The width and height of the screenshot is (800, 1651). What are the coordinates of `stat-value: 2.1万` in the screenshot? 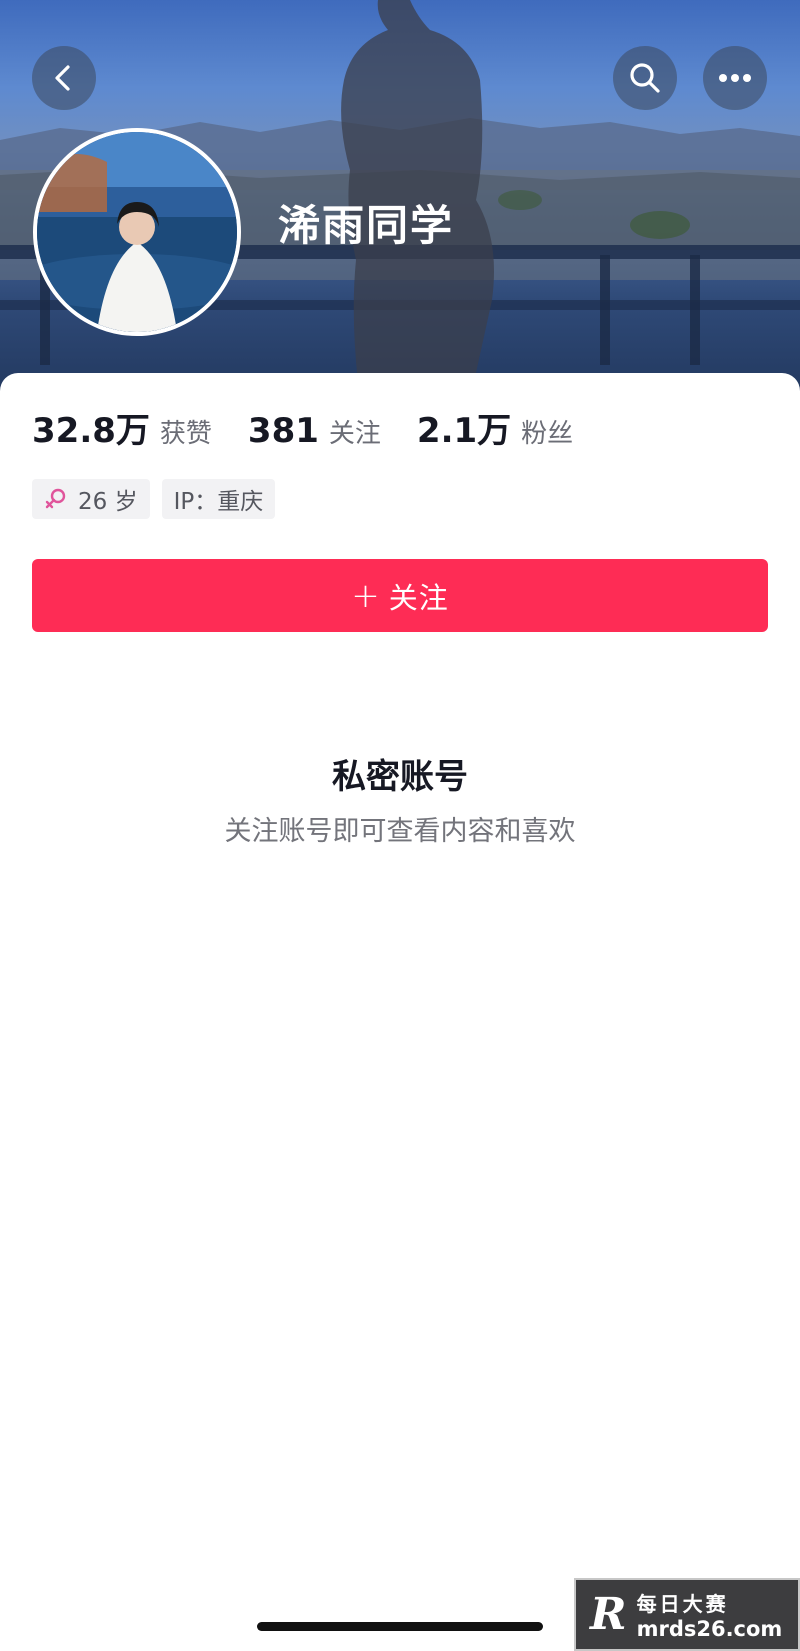 It's located at (464, 431).